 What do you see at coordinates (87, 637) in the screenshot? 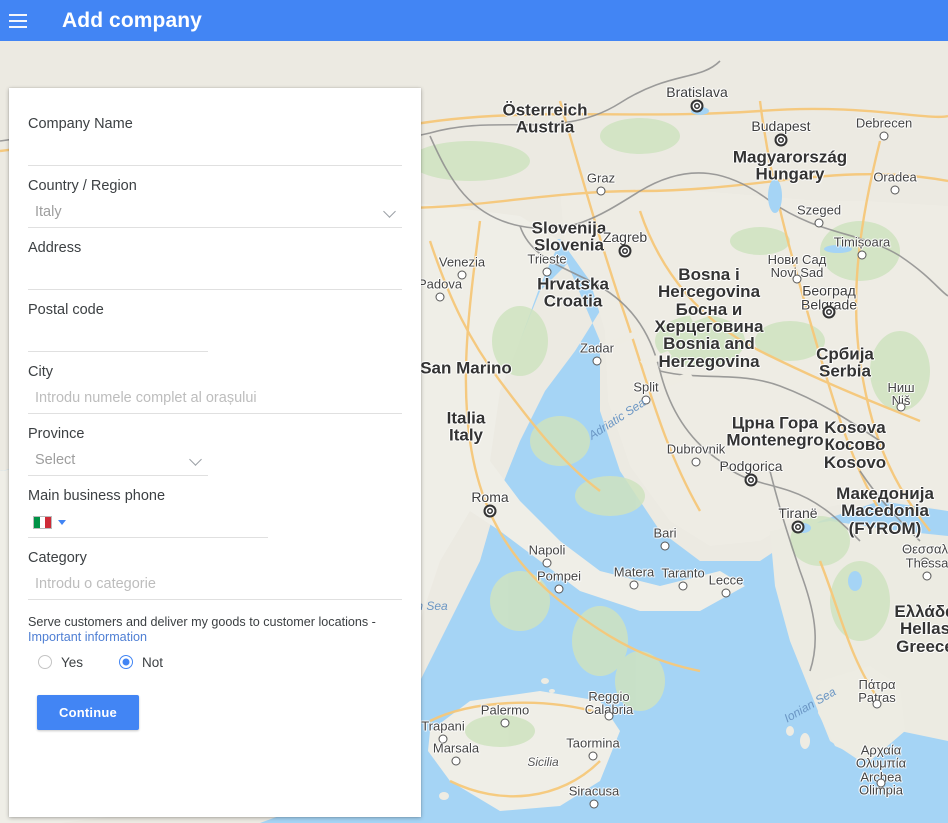
I see `important-information-link: Important information` at bounding box center [87, 637].